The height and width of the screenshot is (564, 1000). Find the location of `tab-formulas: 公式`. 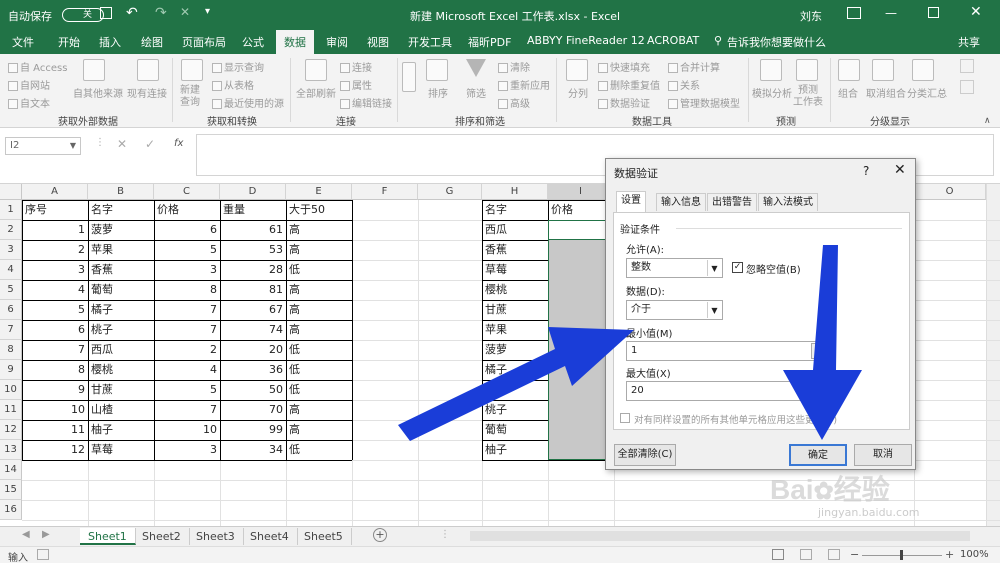

tab-formulas: 公式 is located at coordinates (253, 42).